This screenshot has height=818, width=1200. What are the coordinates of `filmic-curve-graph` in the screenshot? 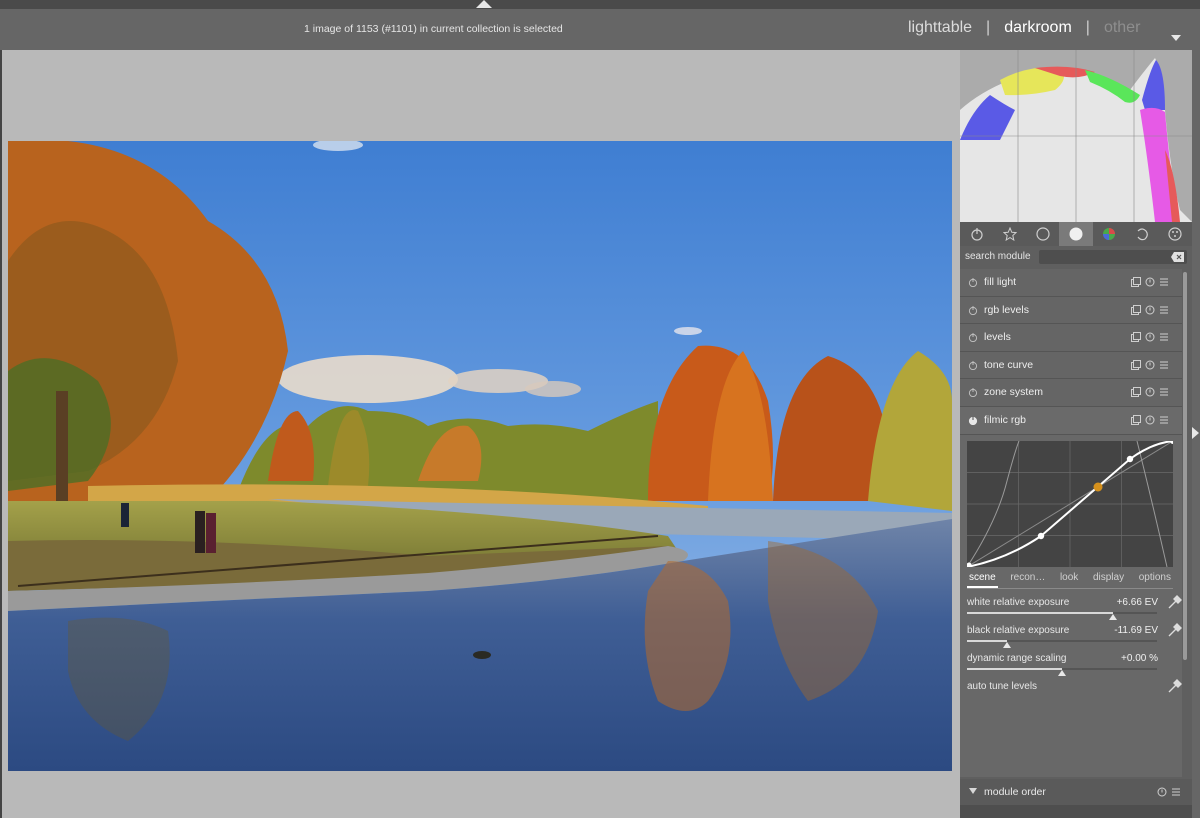 It's located at (1071, 503).